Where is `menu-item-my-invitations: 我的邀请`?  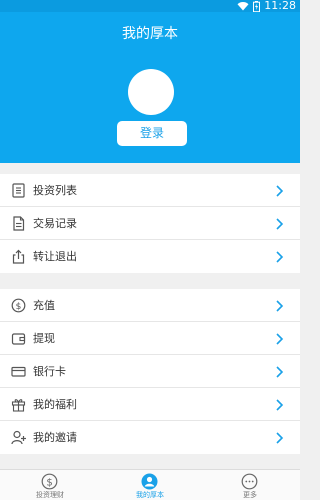 menu-item-my-invitations: 我的邀请 is located at coordinates (150, 437).